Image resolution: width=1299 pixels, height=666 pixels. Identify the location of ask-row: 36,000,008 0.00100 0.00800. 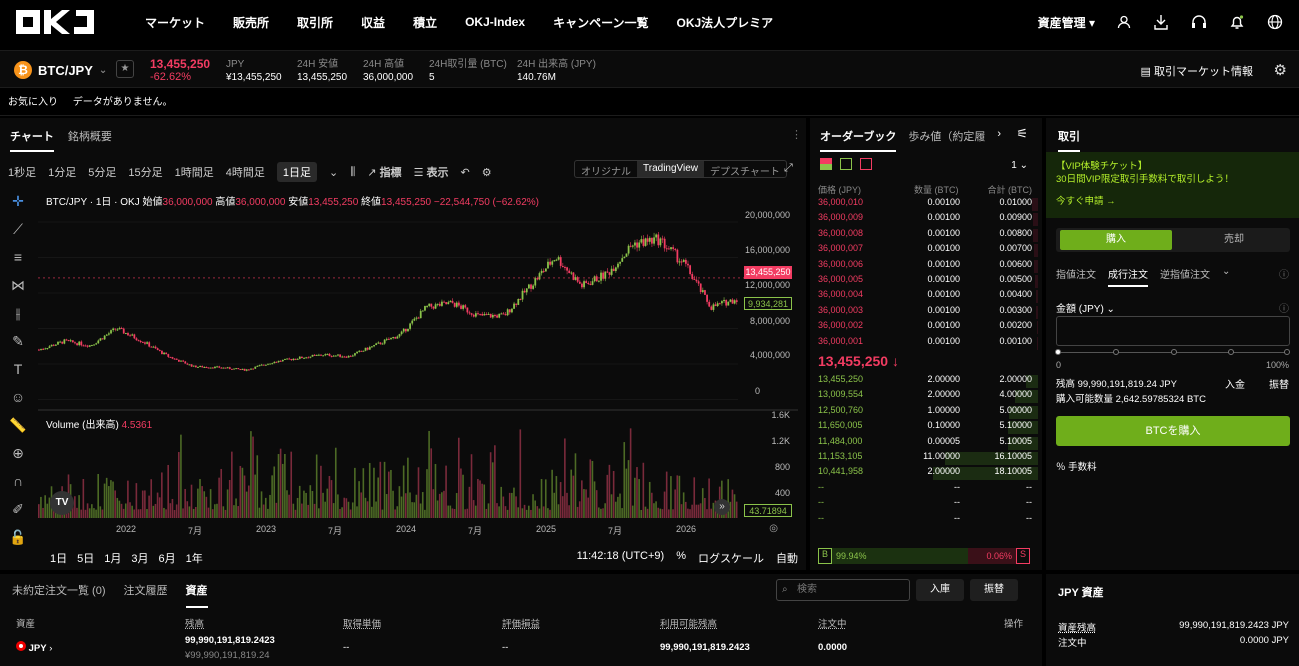
(928, 235).